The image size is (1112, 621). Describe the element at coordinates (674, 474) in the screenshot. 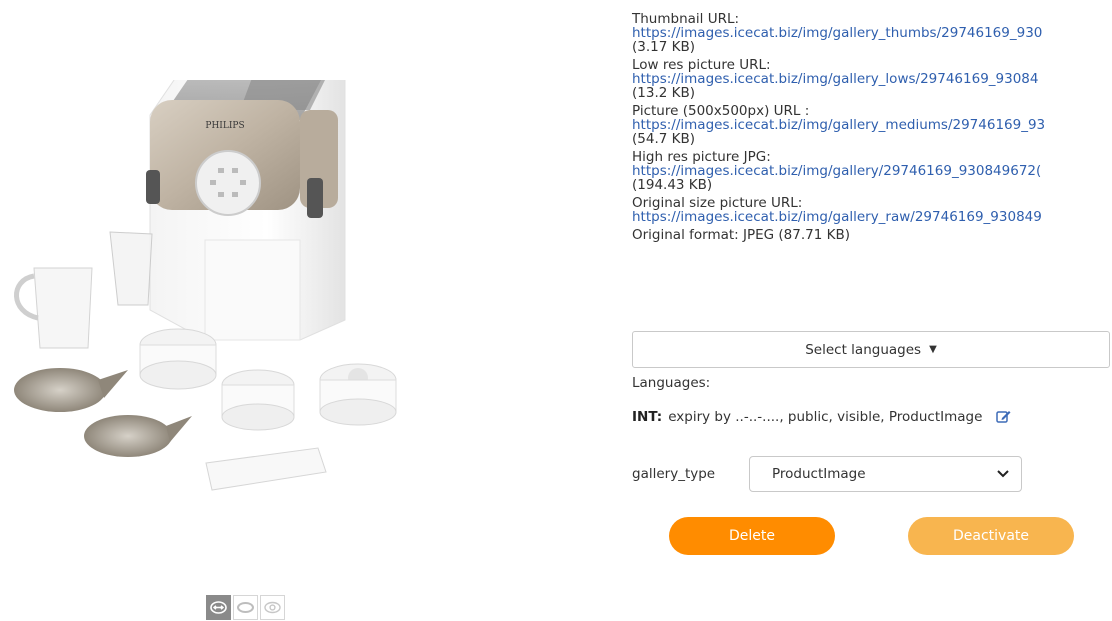

I see `gallery-type-label: gallery_type` at that location.